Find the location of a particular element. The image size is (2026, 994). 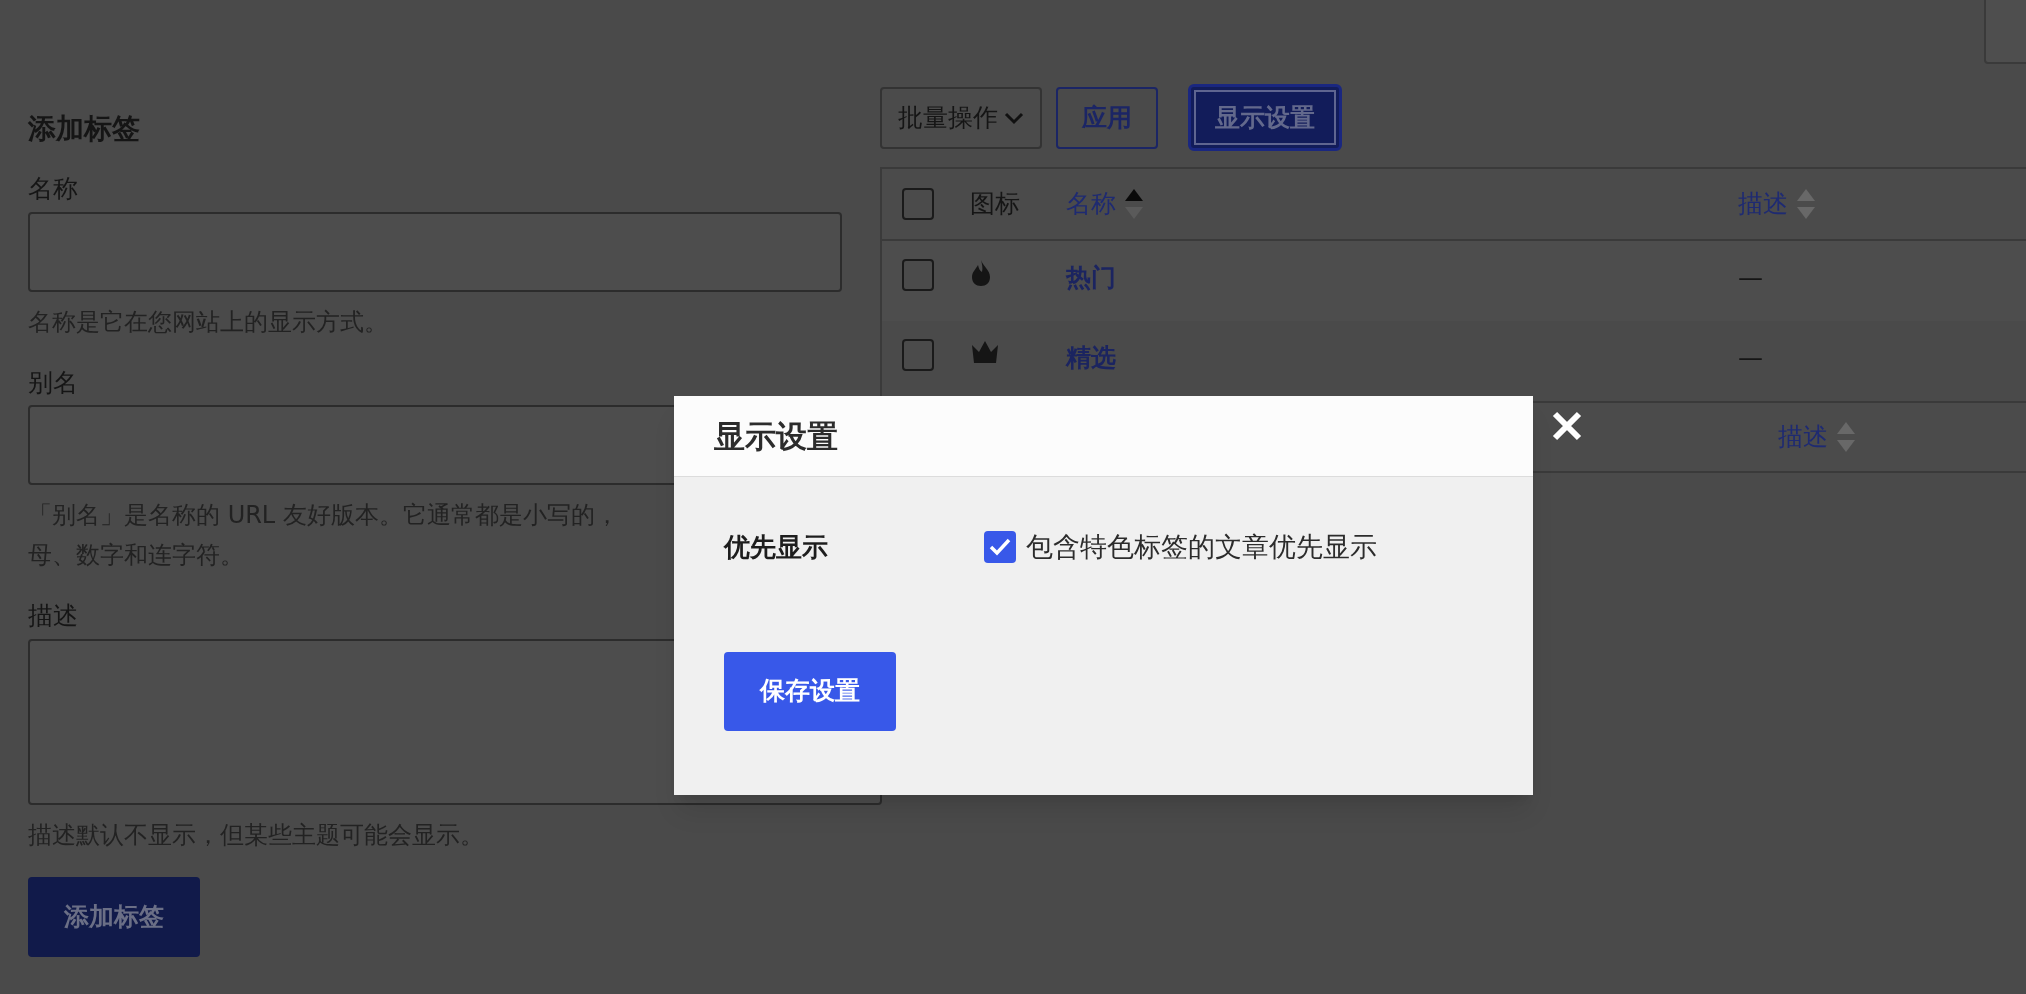

display-settings-button: 显示设置 is located at coordinates (1265, 117).